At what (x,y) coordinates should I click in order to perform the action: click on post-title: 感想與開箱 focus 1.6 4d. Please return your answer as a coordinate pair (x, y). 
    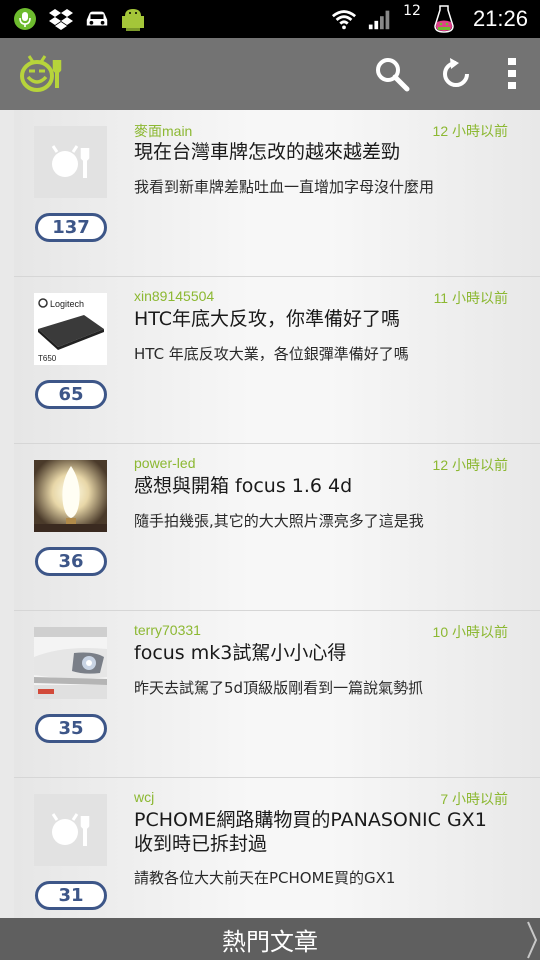
    Looking at the image, I should click on (314, 486).